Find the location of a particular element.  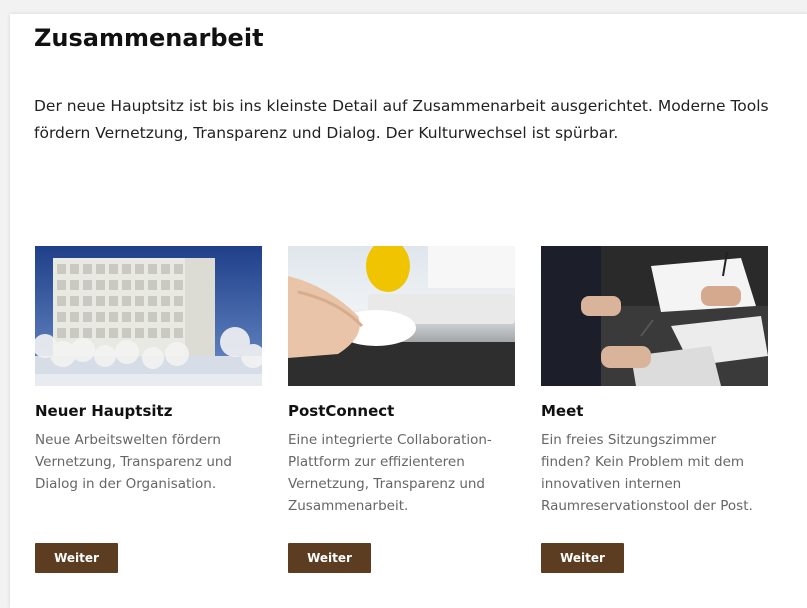

page-title: Zusammenarbeit is located at coordinates (149, 38).